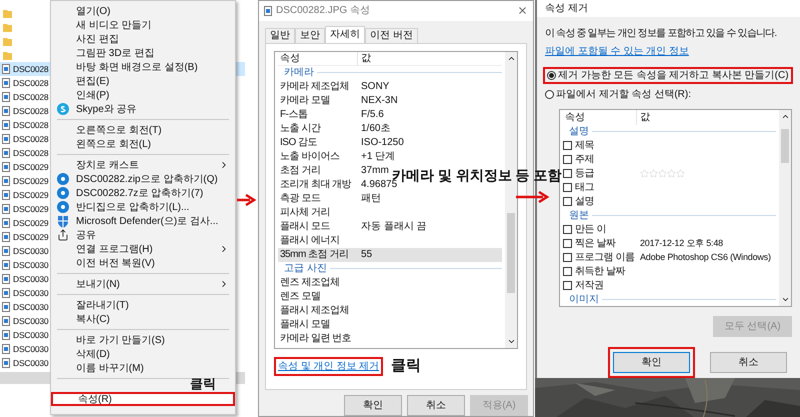 The width and height of the screenshot is (800, 417). What do you see at coordinates (305, 269) in the screenshot?
I see `group-heading: 고급 사진` at bounding box center [305, 269].